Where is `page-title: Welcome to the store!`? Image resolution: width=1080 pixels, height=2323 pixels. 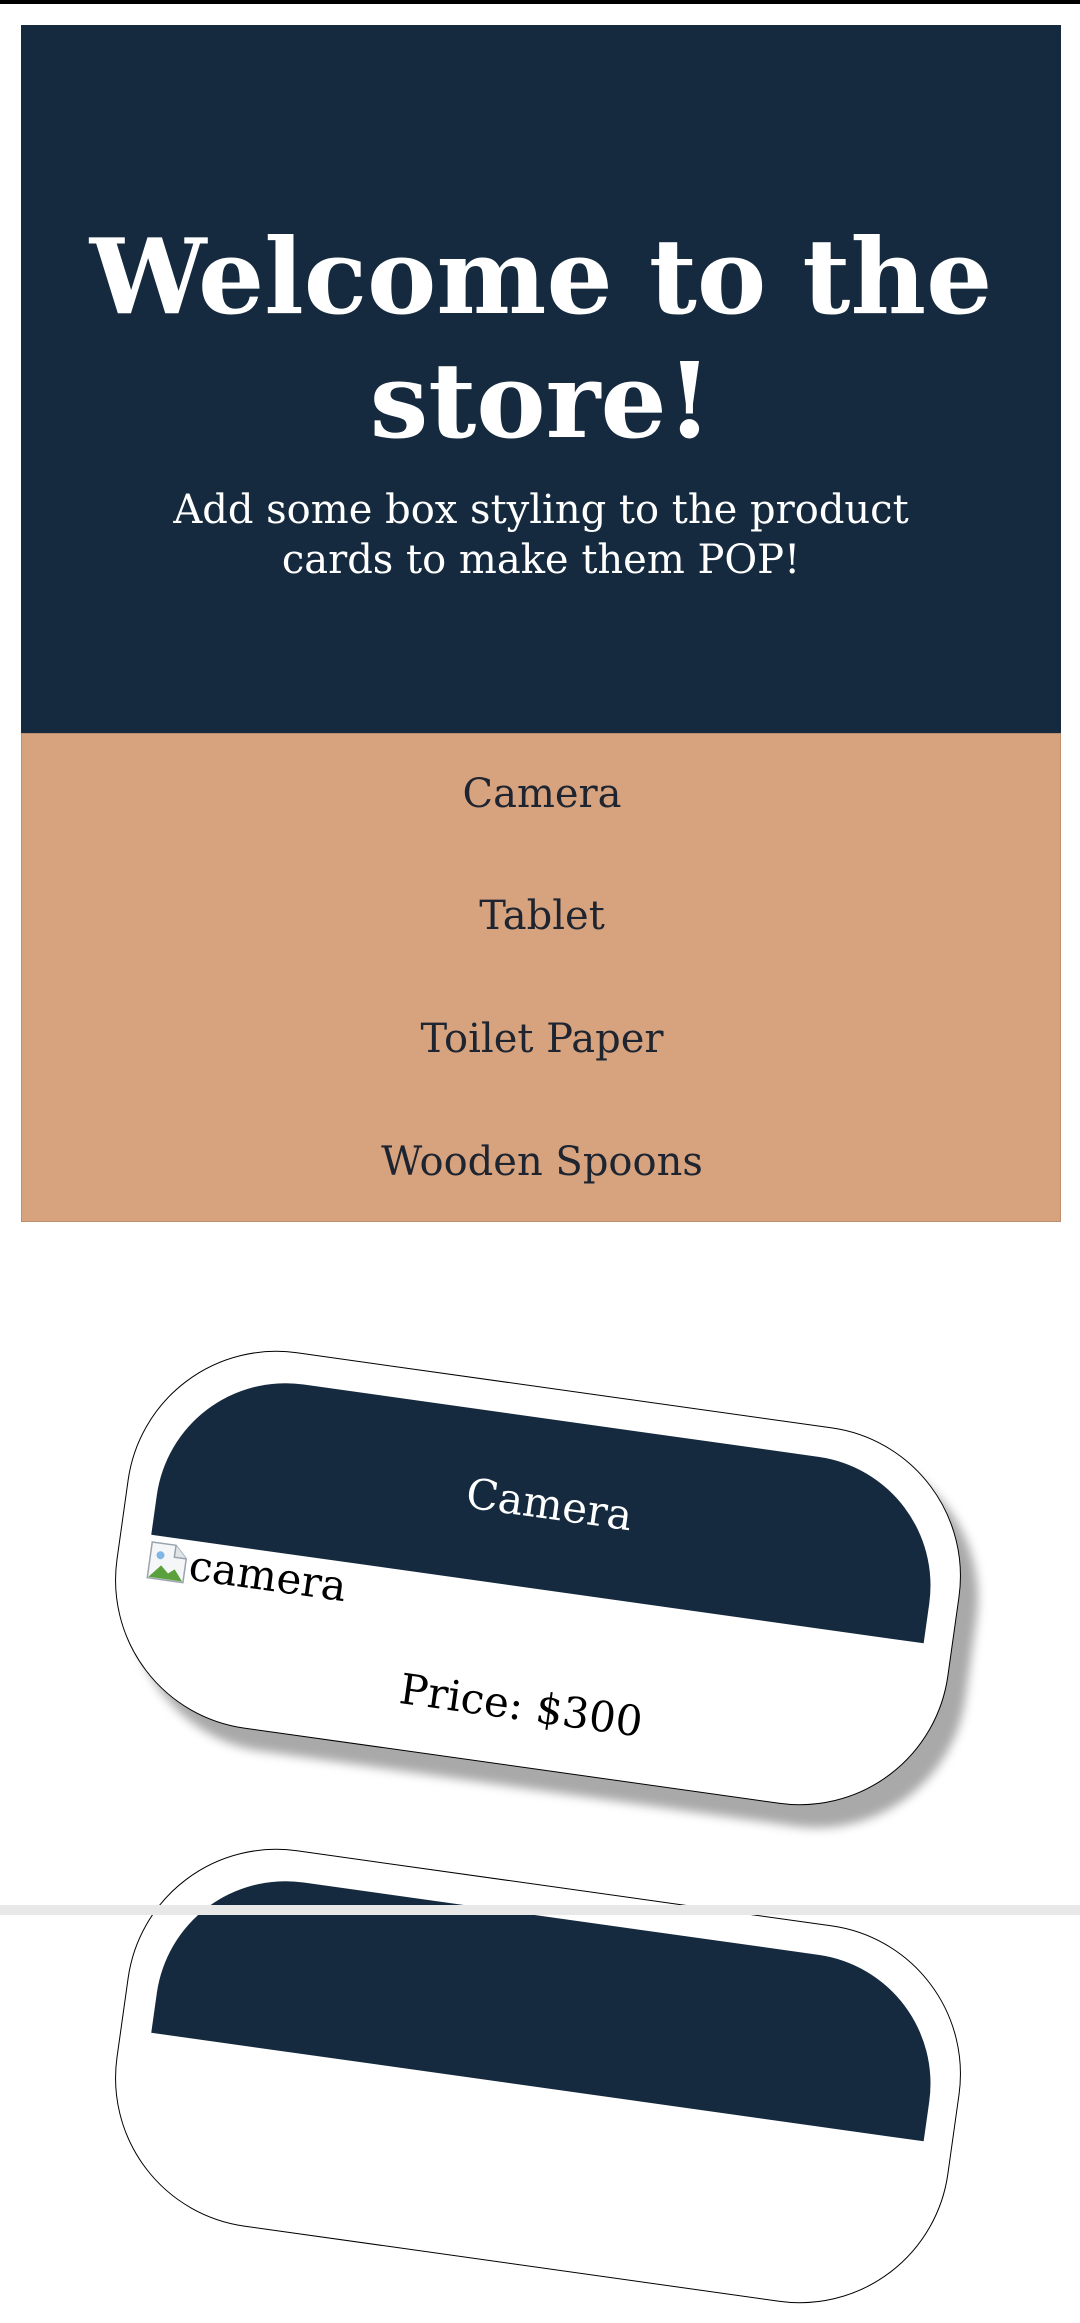 page-title: Welcome to the store! is located at coordinates (541, 338).